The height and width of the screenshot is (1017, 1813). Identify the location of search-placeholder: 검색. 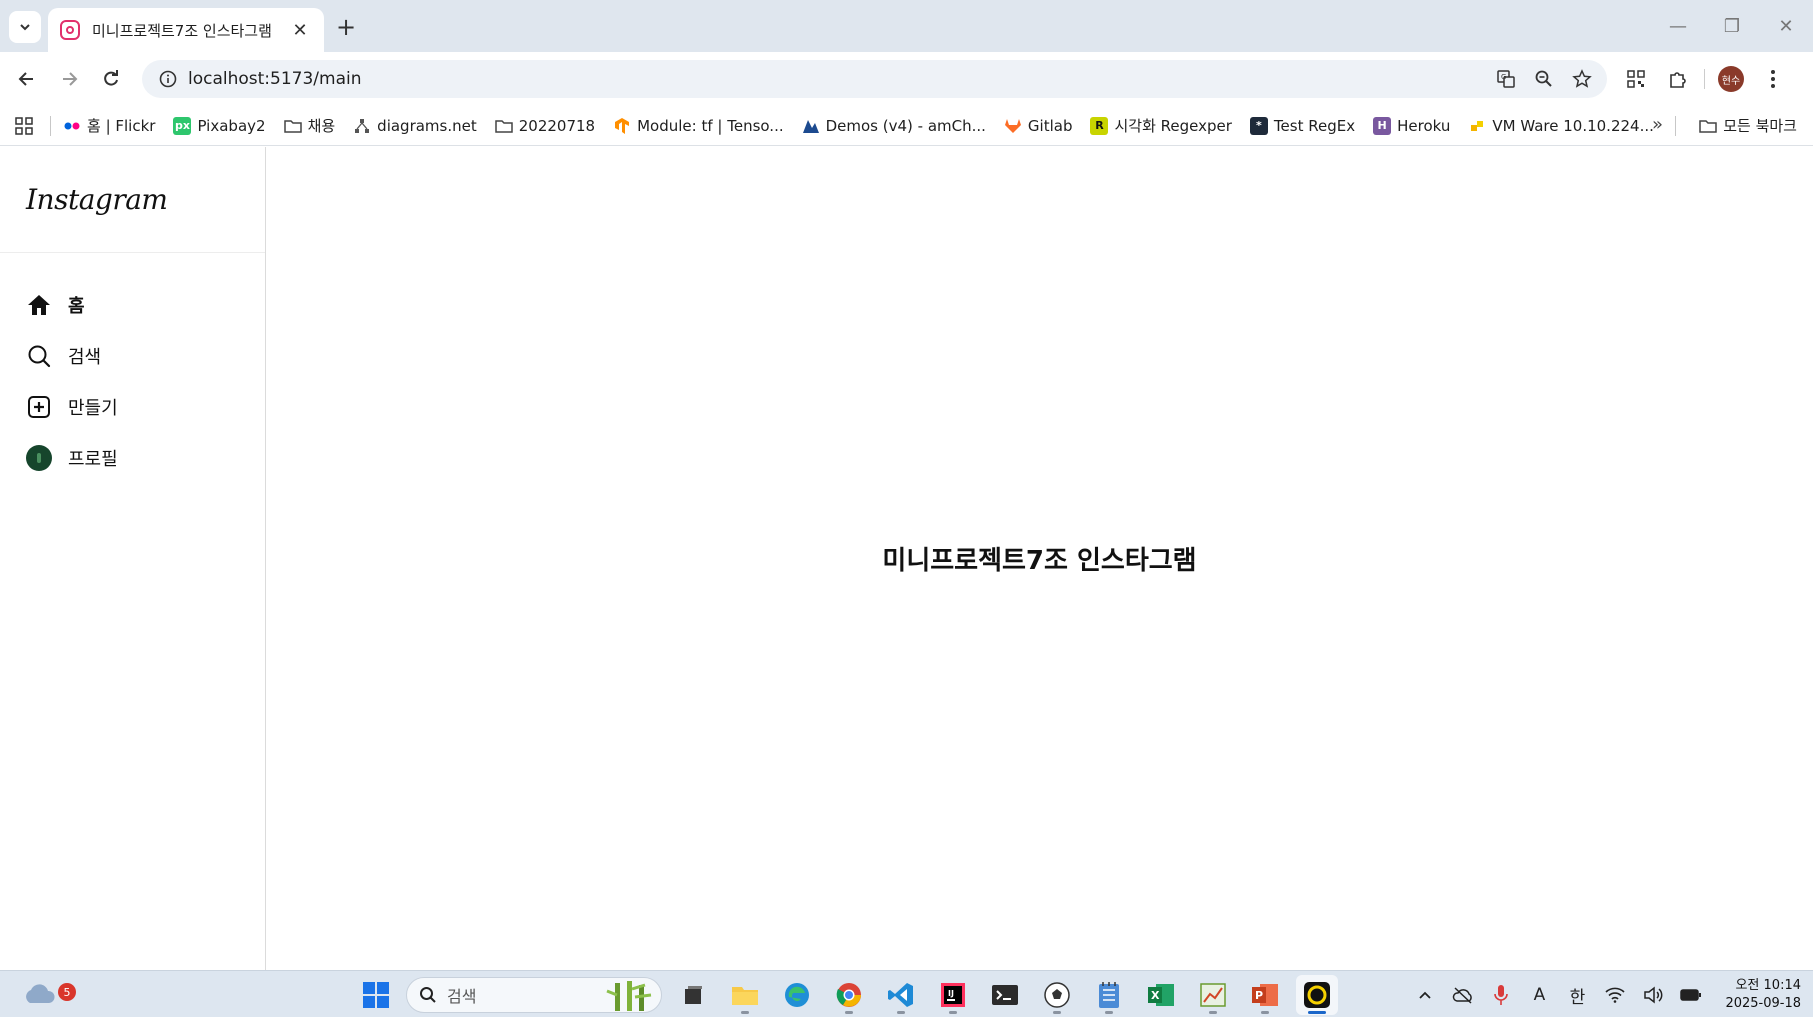
(462, 996).